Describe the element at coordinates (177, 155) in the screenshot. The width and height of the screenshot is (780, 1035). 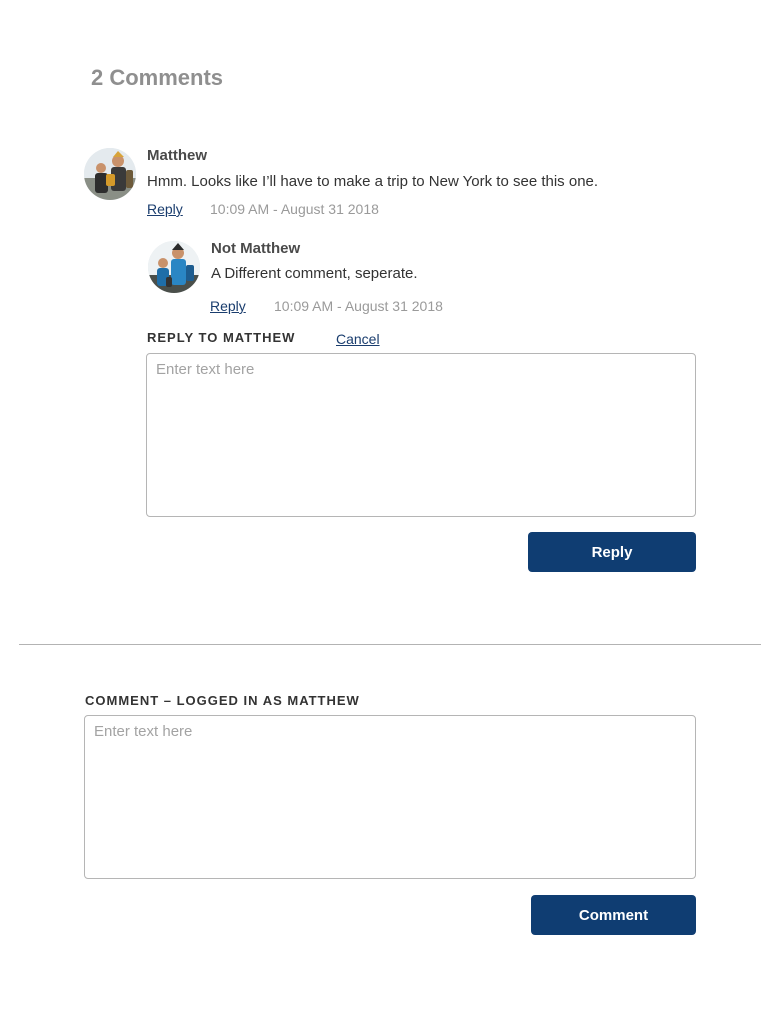
I see `comment-author: Matthew` at that location.